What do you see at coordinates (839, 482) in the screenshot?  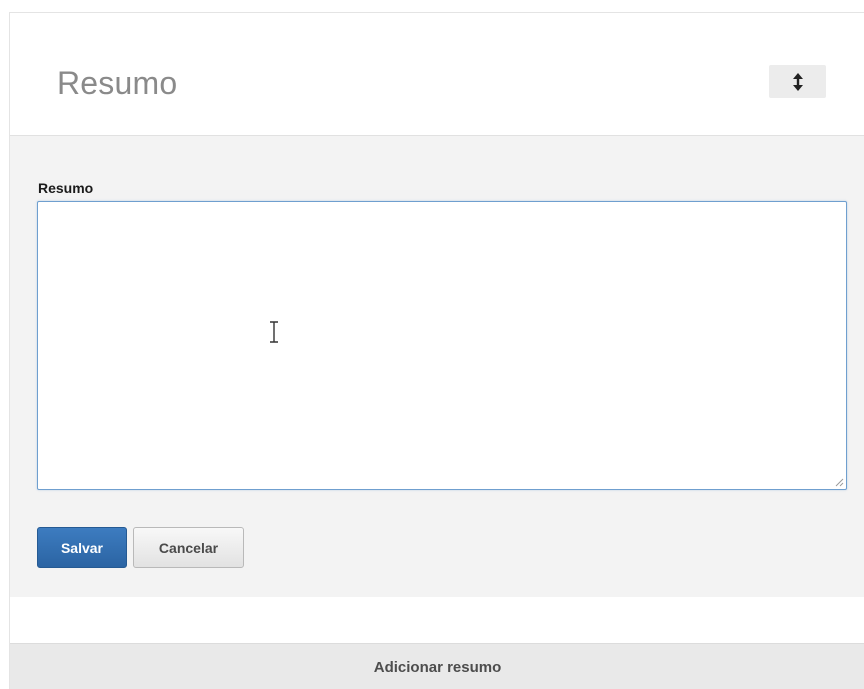 I see `resize-handle-icon` at bounding box center [839, 482].